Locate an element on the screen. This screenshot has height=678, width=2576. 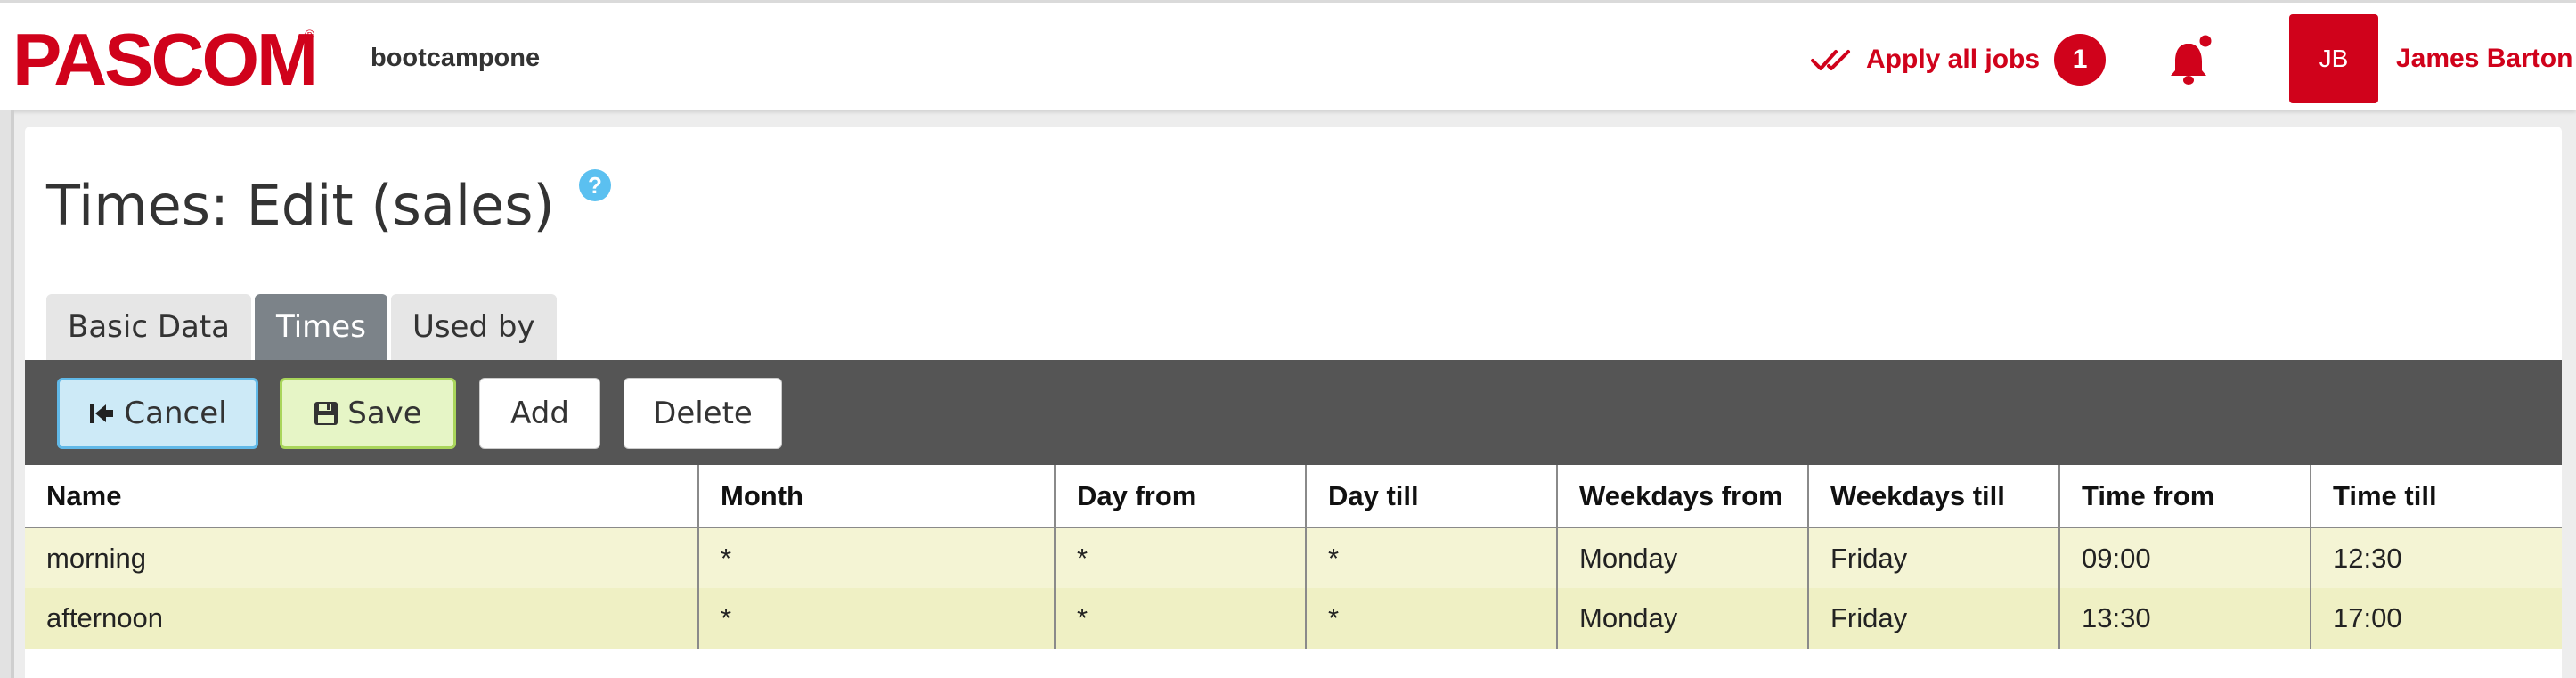
cell-time-from: 09:00 is located at coordinates (2185, 558).